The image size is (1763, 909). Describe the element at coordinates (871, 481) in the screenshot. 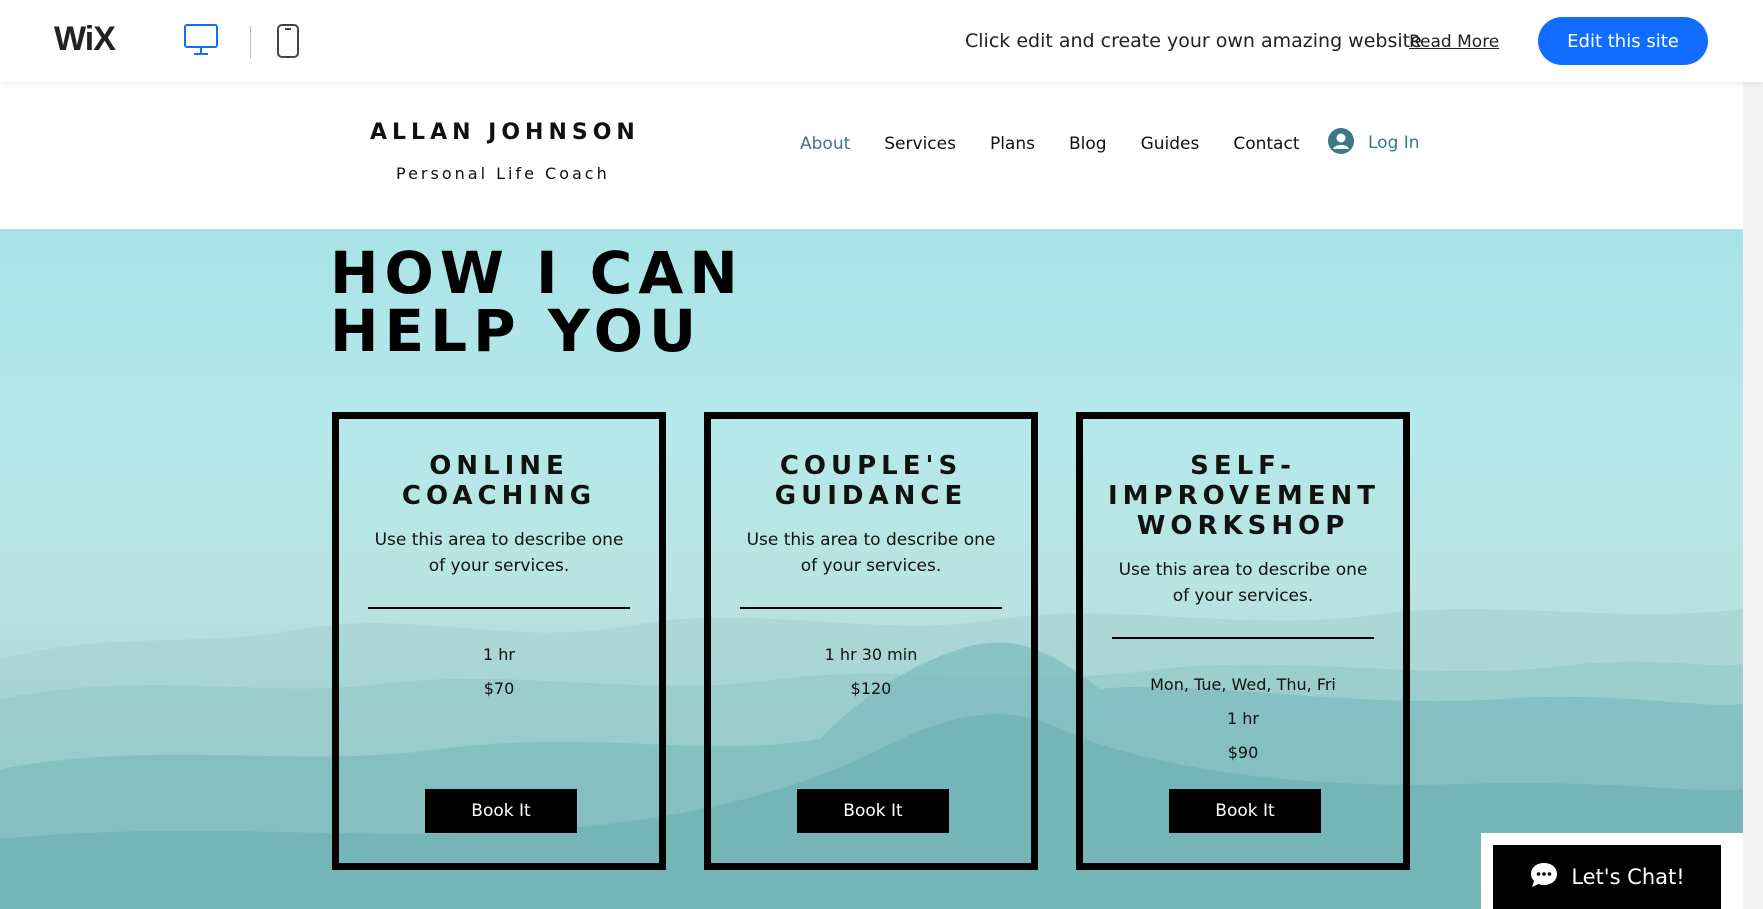

I see `service-title: COUPLE'S GUIDANCE` at that location.